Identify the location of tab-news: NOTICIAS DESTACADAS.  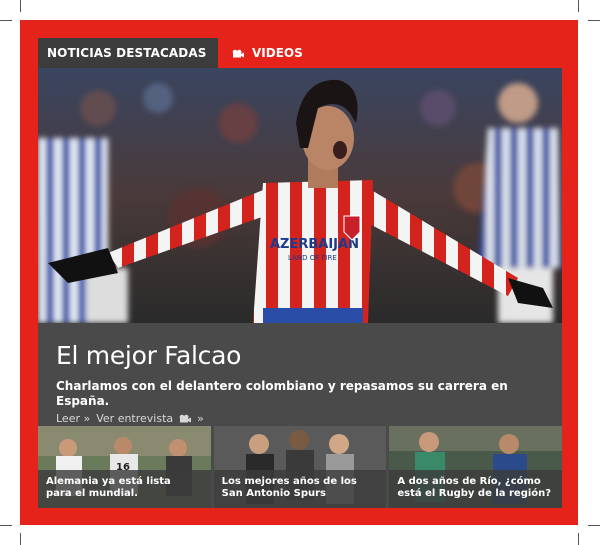
(128, 53).